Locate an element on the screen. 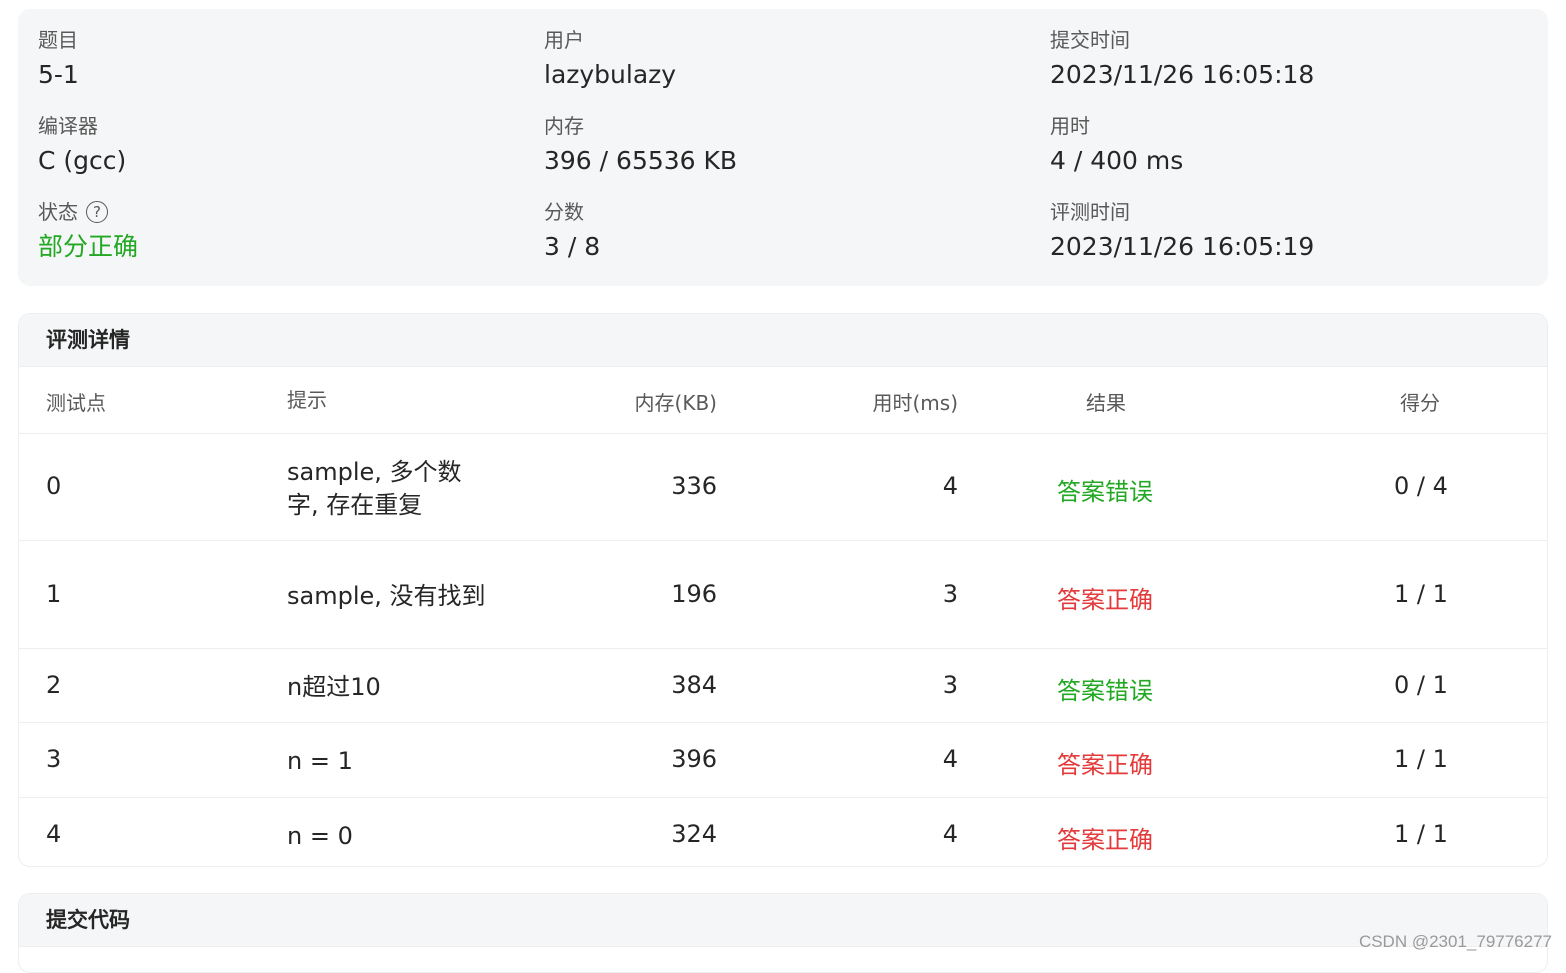 Image resolution: width=1566 pixels, height=973 pixels. cell-memory: 396 is located at coordinates (694, 759).